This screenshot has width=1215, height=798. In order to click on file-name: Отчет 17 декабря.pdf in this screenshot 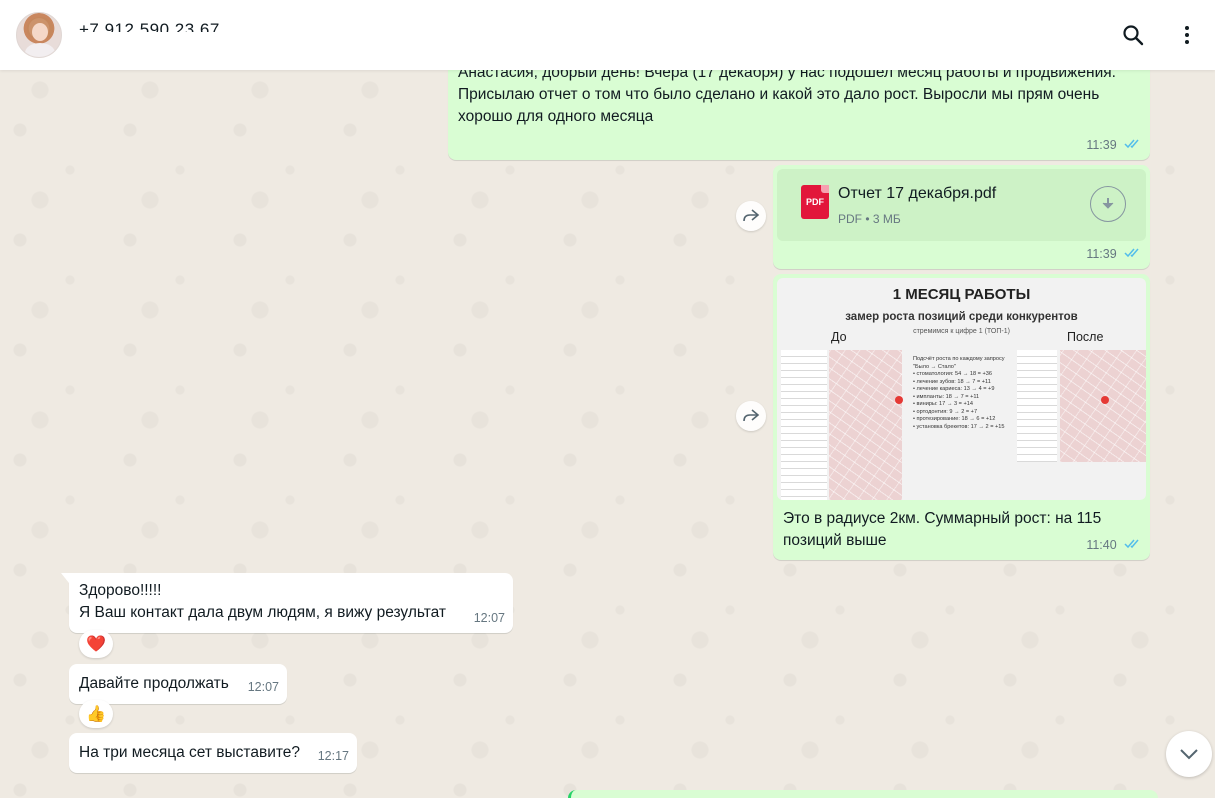, I will do `click(917, 193)`.